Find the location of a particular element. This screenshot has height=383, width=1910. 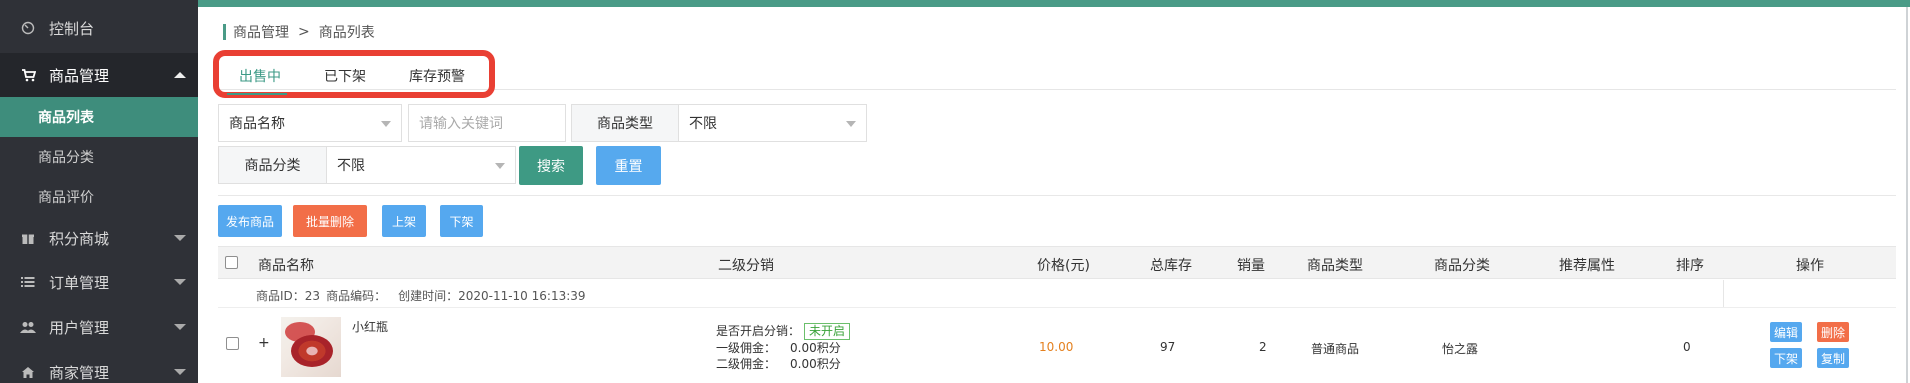

category-select-value: 不限 is located at coordinates (351, 166).